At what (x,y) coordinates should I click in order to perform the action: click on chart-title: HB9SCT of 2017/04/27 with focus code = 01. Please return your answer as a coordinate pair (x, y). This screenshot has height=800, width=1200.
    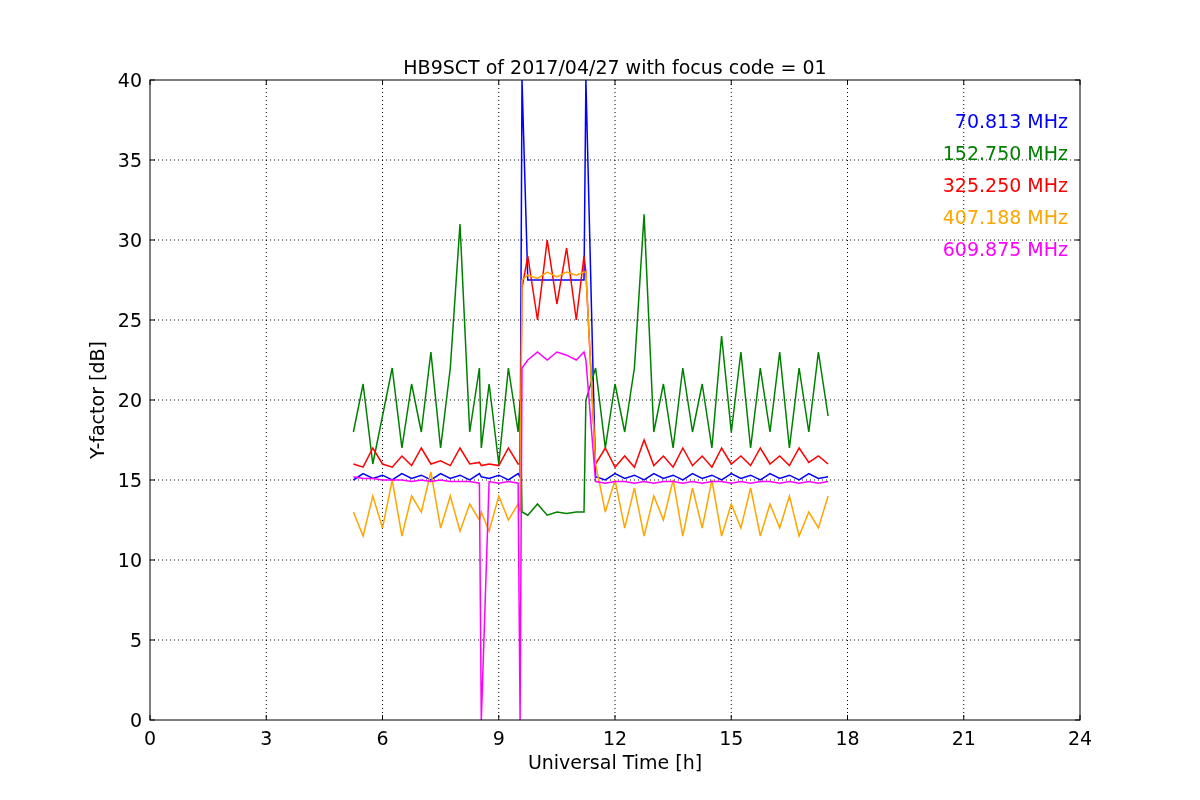
    Looking at the image, I should click on (615, 67).